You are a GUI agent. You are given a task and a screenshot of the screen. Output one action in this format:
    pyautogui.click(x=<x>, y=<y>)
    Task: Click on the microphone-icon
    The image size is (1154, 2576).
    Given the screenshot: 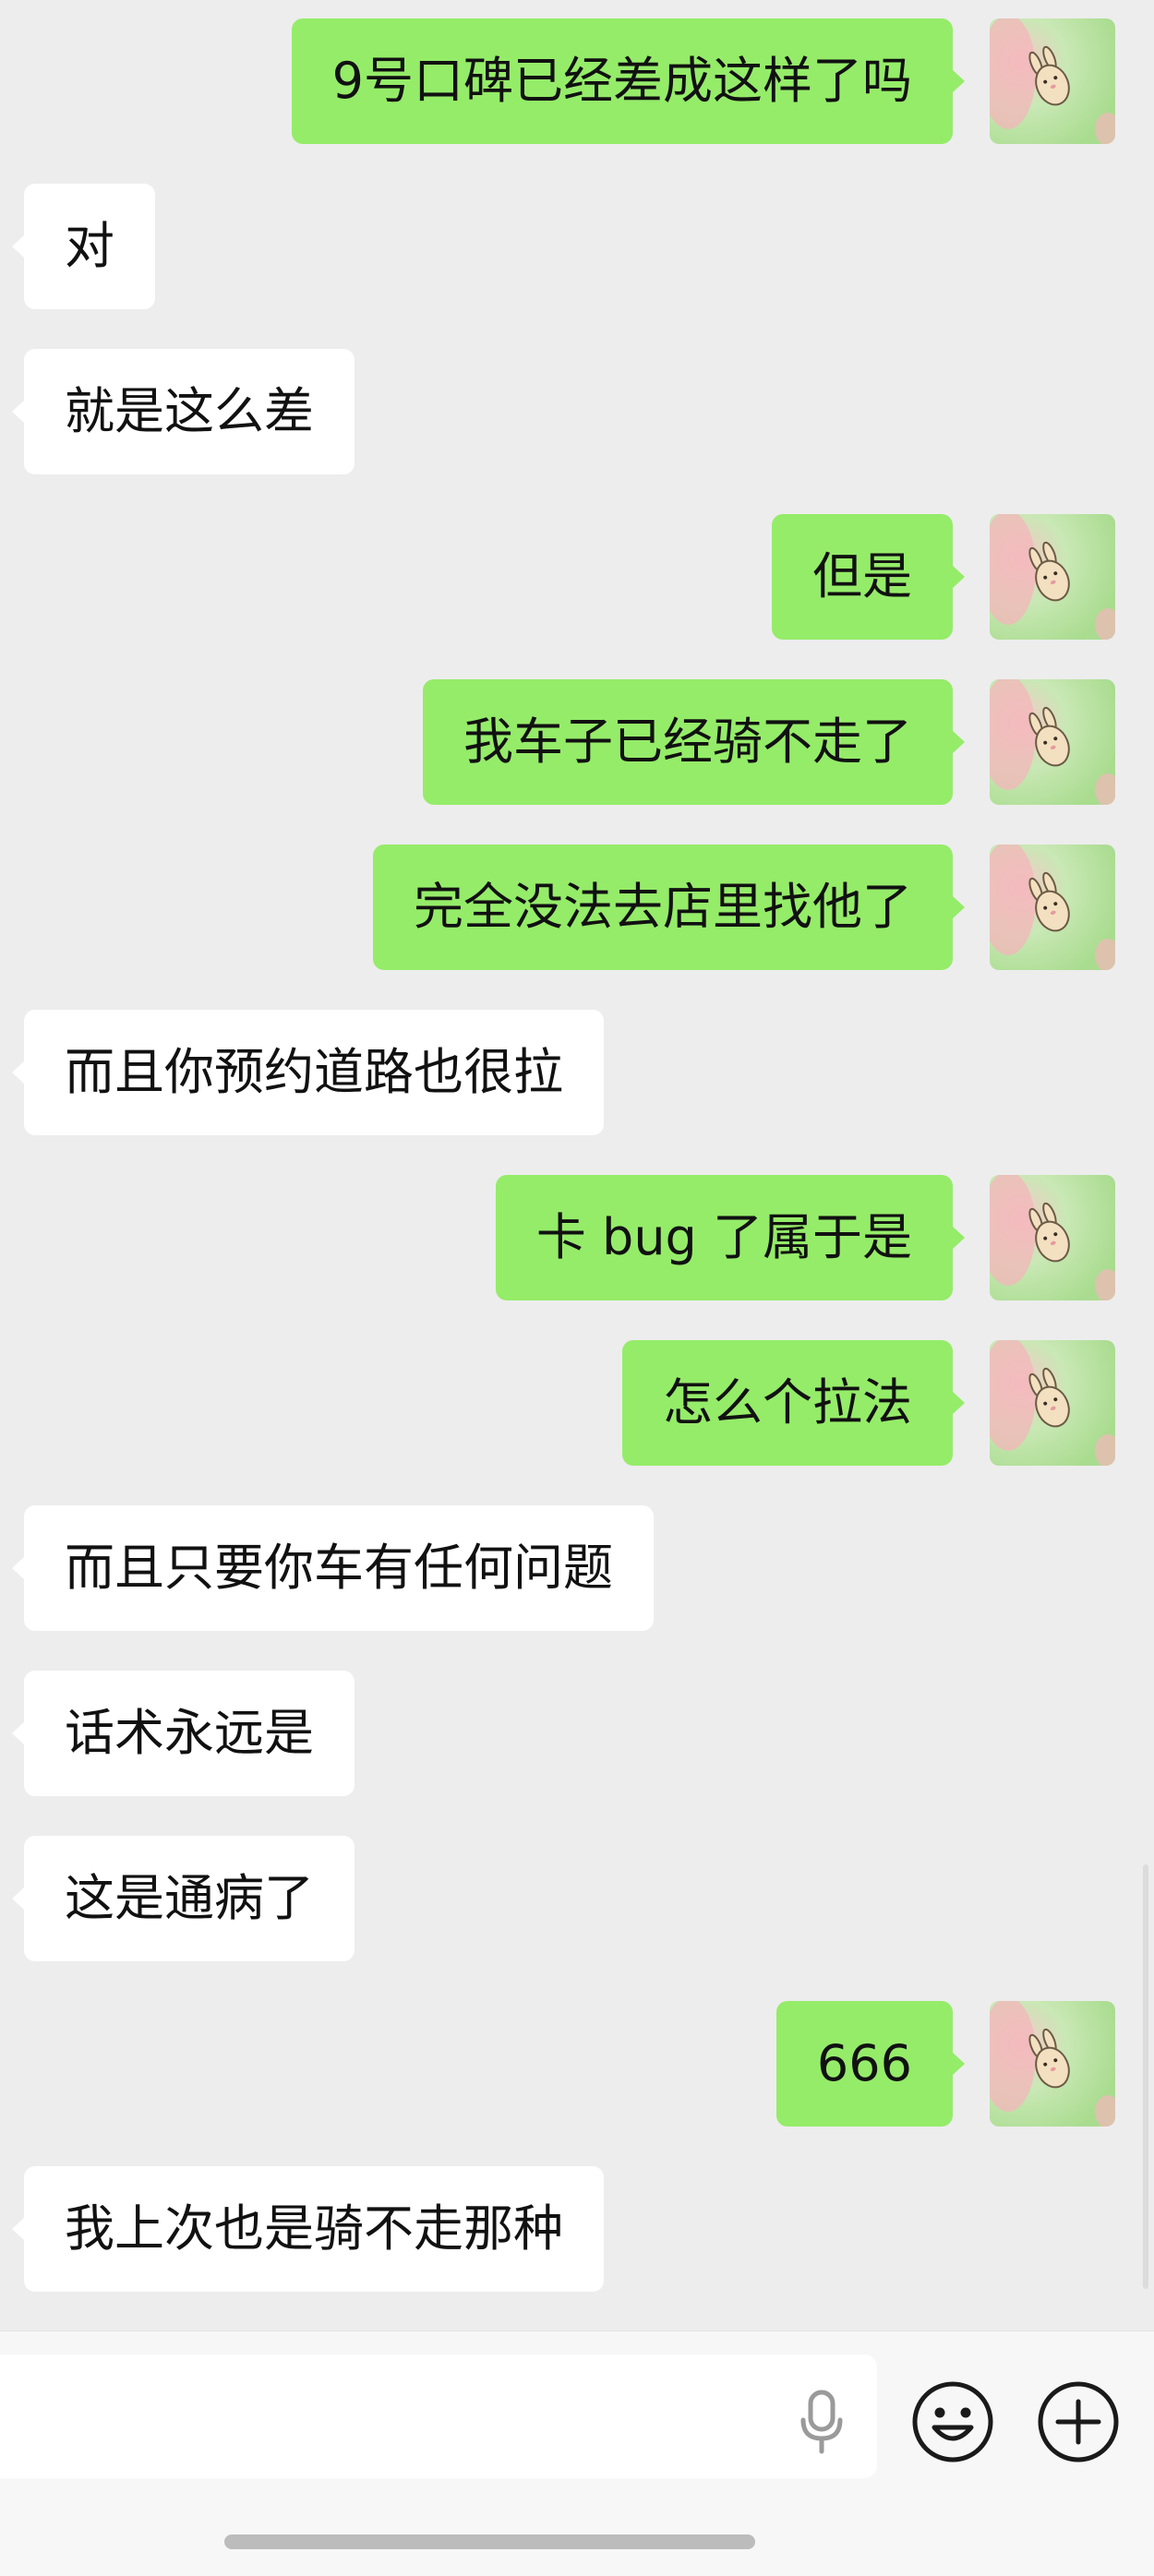 What is the action you would take?
    pyautogui.click(x=821, y=2422)
    